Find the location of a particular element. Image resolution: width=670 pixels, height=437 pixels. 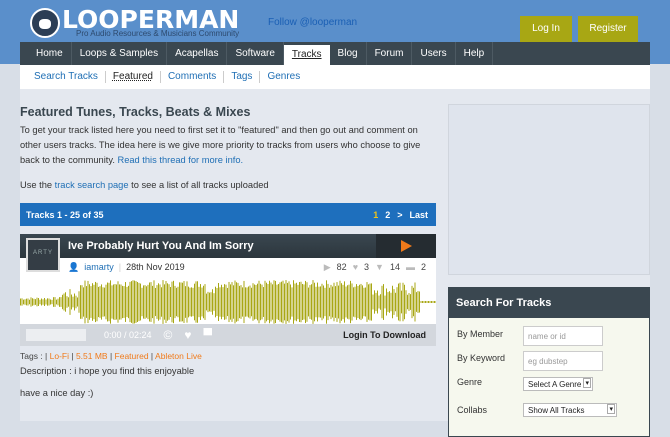

waveform is located at coordinates (228, 302).